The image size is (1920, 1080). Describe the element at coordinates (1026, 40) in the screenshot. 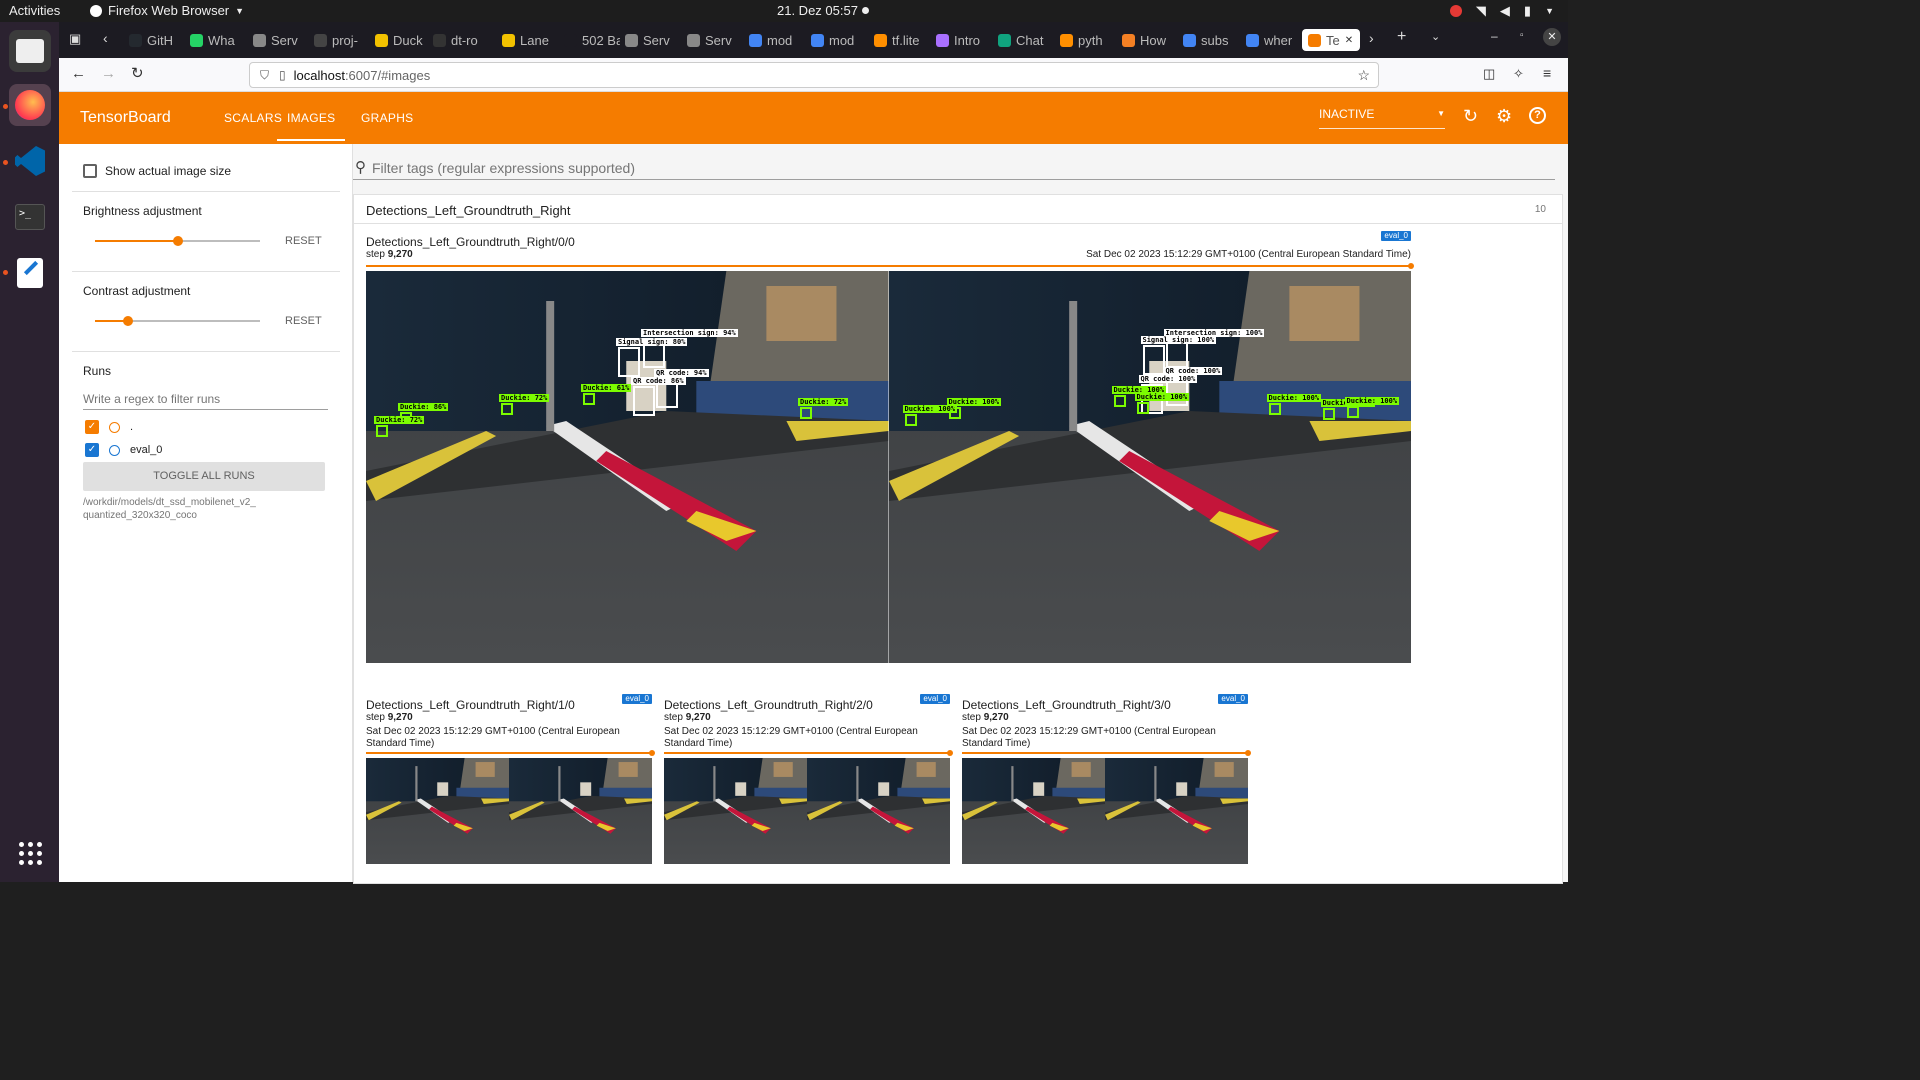

I see `browser-tab: Chat` at that location.